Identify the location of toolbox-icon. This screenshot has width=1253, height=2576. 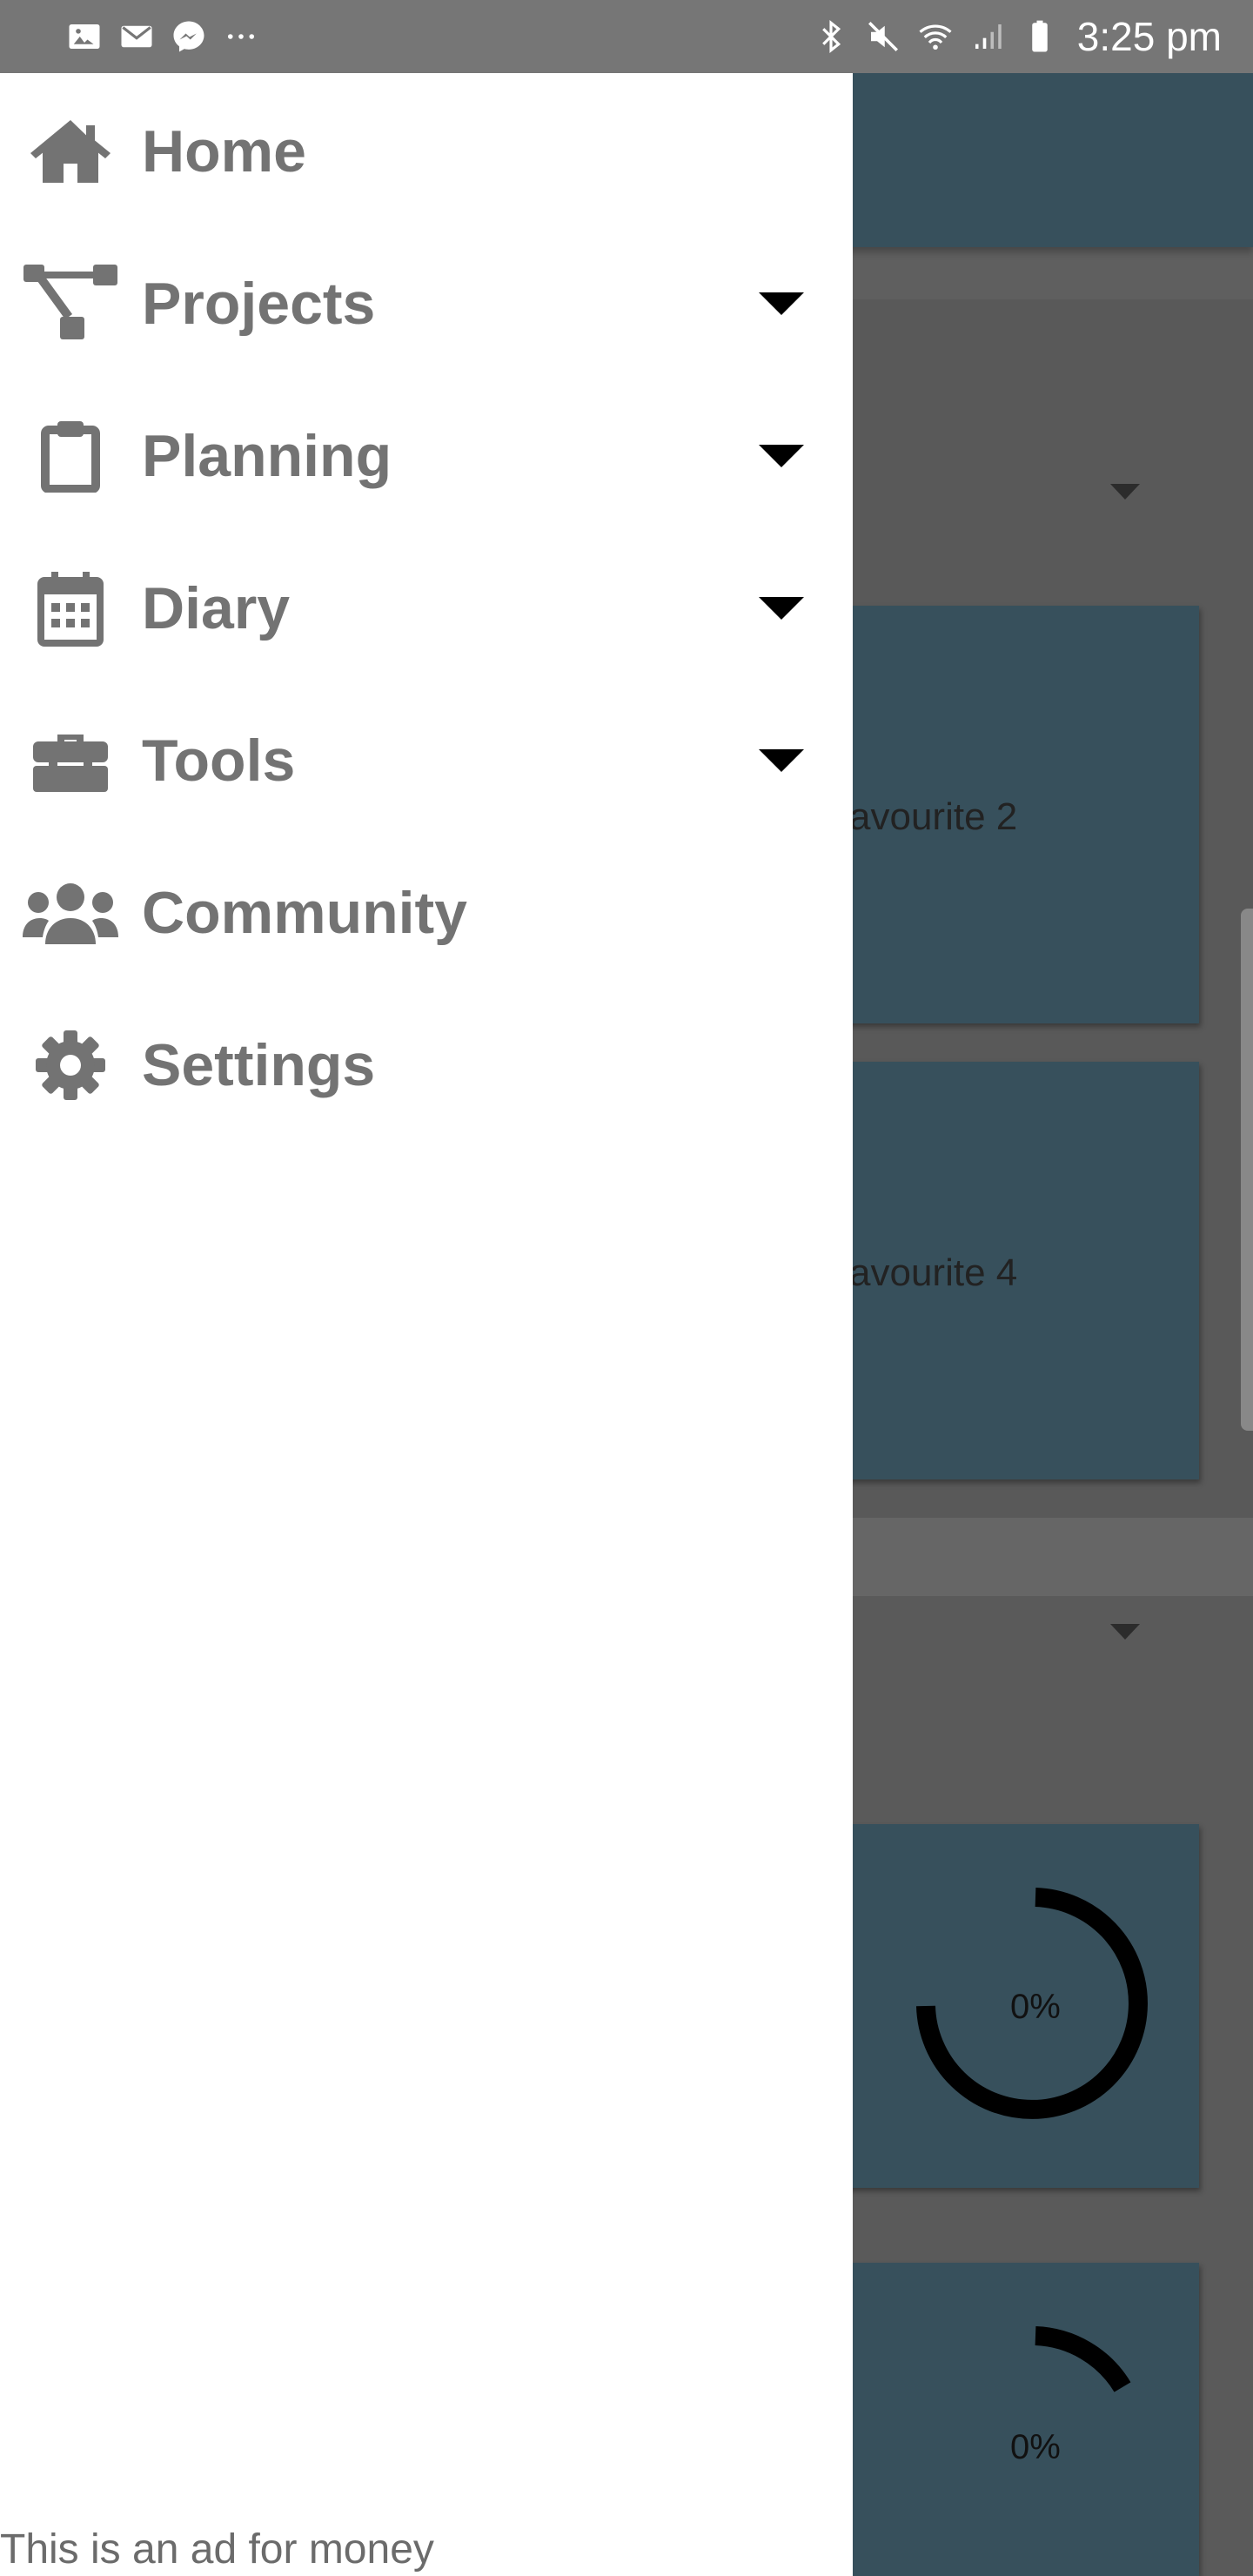
(70, 761).